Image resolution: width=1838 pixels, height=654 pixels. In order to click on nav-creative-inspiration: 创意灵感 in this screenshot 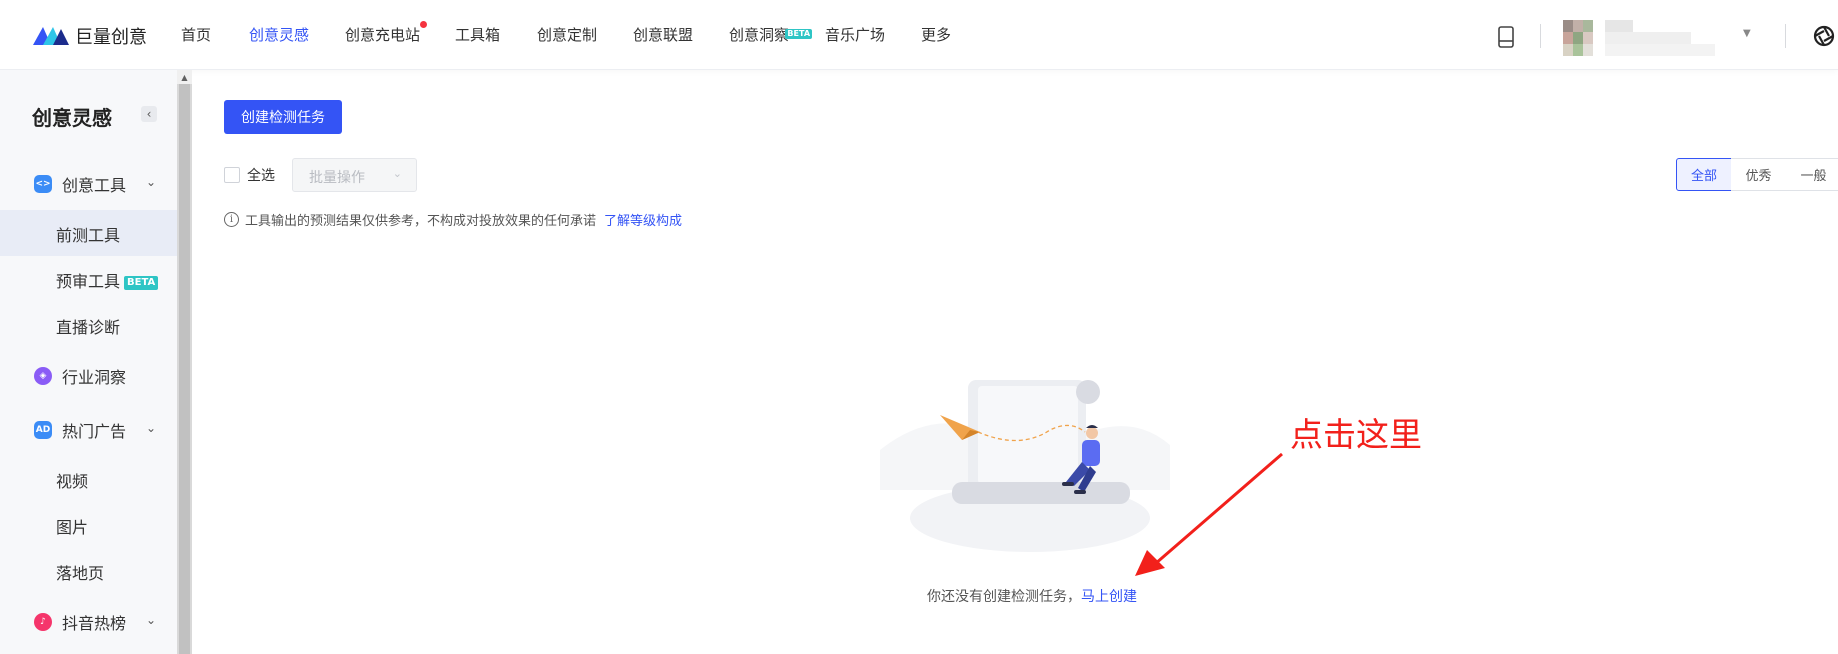, I will do `click(279, 34)`.